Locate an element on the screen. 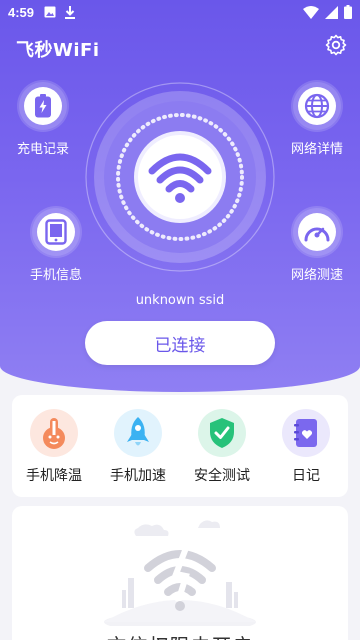 This screenshot has height=640, width=360. security-test-label: 安全测试 is located at coordinates (222, 476).